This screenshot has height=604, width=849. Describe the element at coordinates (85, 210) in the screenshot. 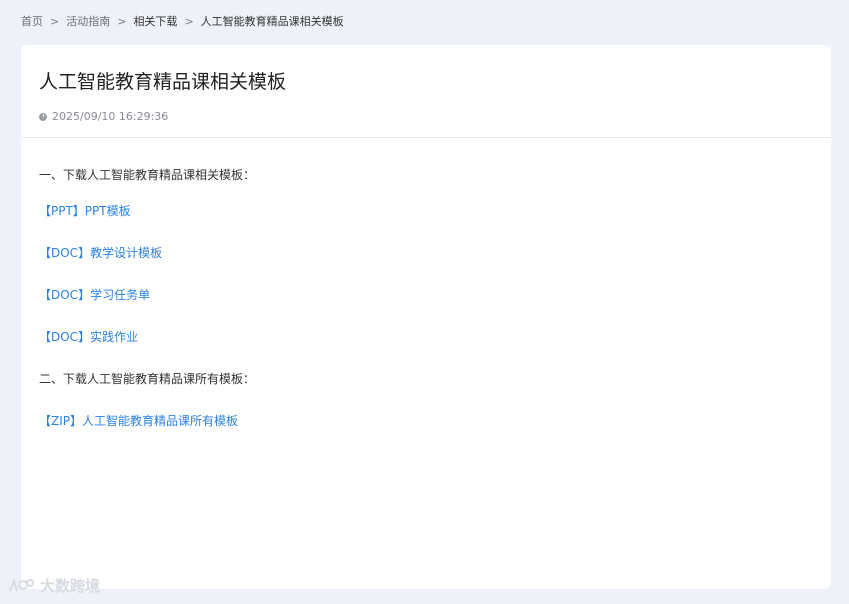

I see `download-link-ppt: 【PPT】PPT模板` at that location.